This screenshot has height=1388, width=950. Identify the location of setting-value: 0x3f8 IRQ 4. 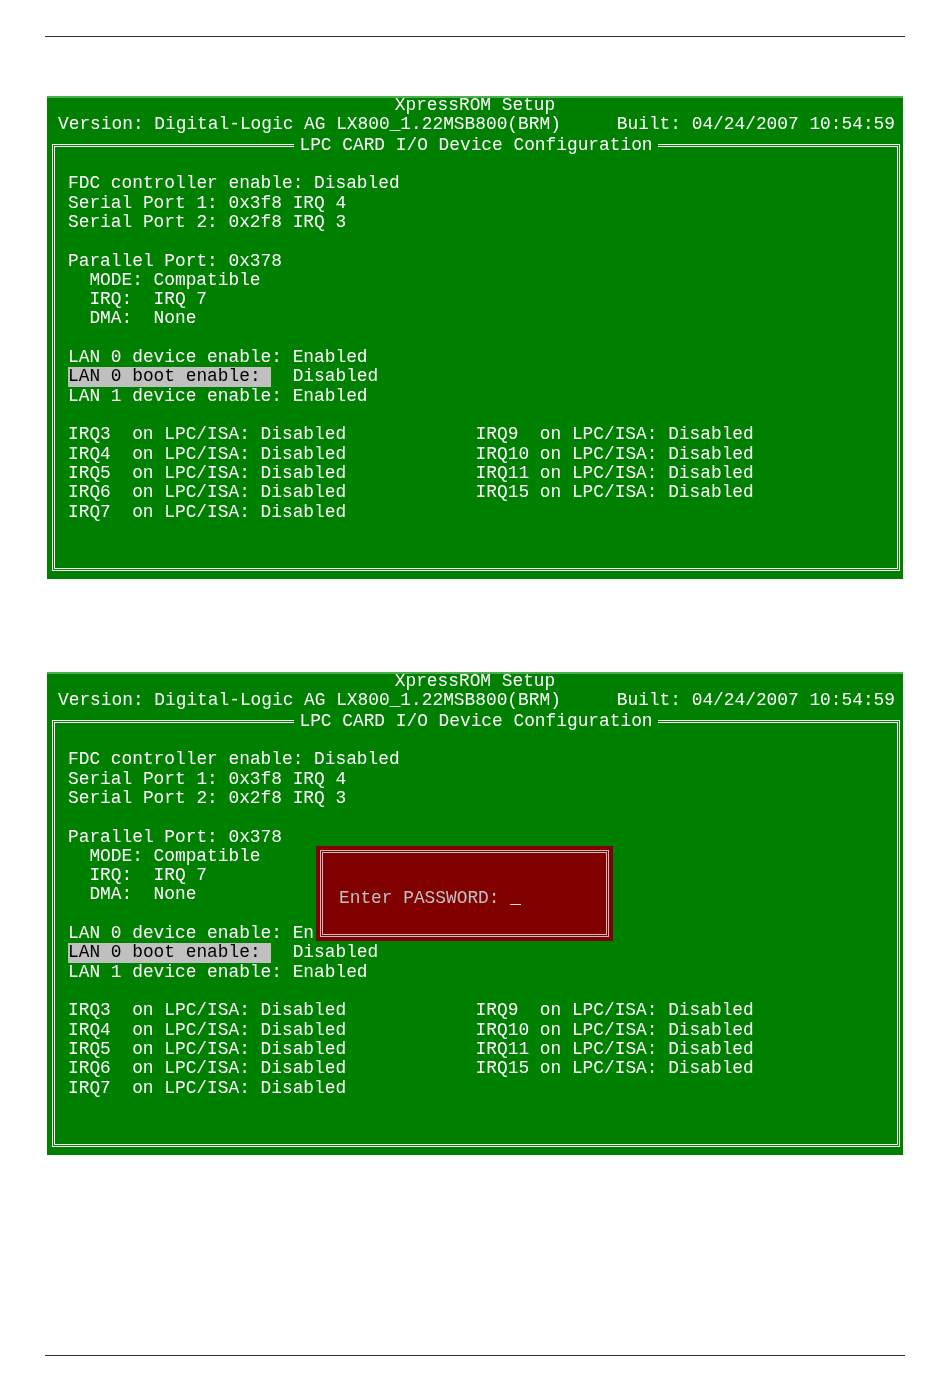
(287, 779).